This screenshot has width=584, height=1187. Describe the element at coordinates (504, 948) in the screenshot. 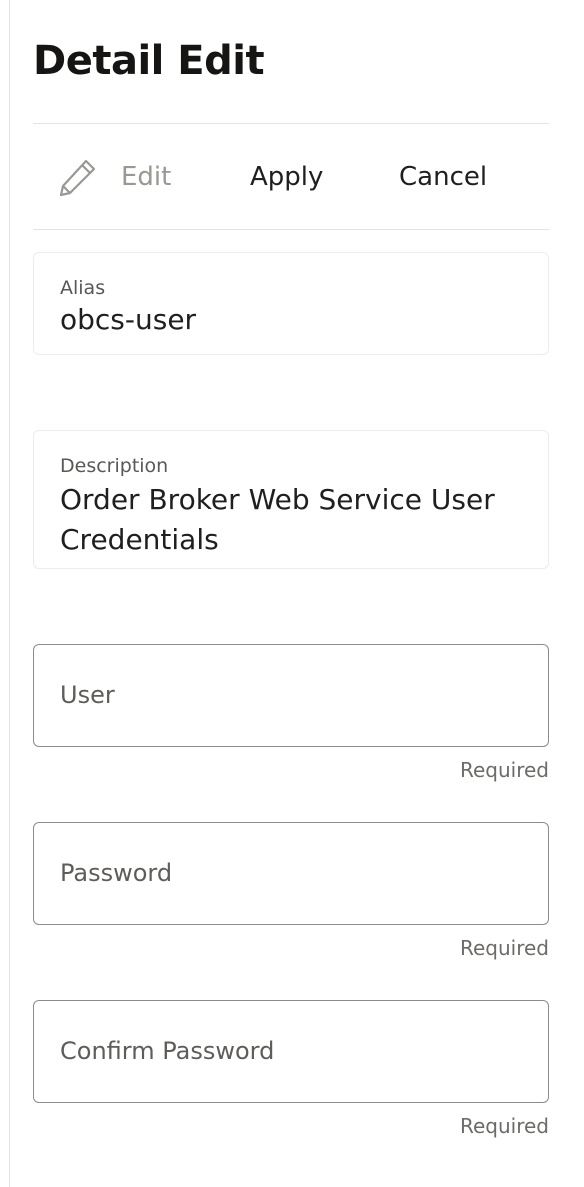

I see `password-required-hint: Required` at that location.